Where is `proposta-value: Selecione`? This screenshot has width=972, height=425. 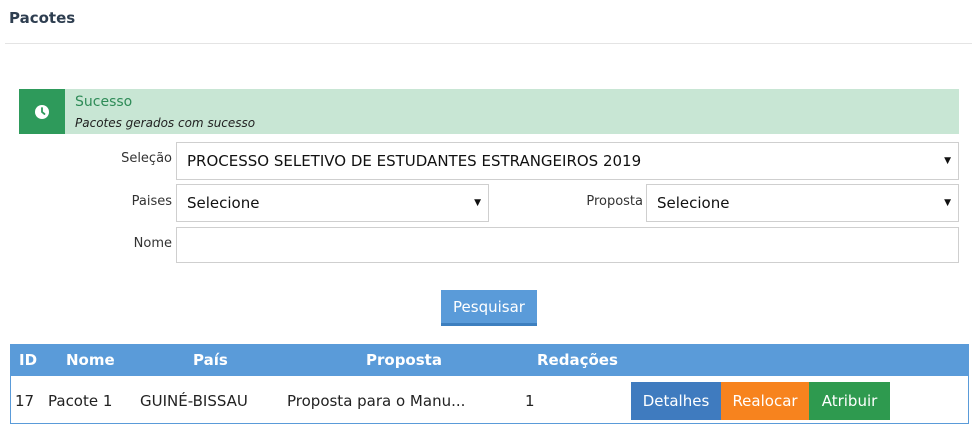 proposta-value: Selecione is located at coordinates (693, 203).